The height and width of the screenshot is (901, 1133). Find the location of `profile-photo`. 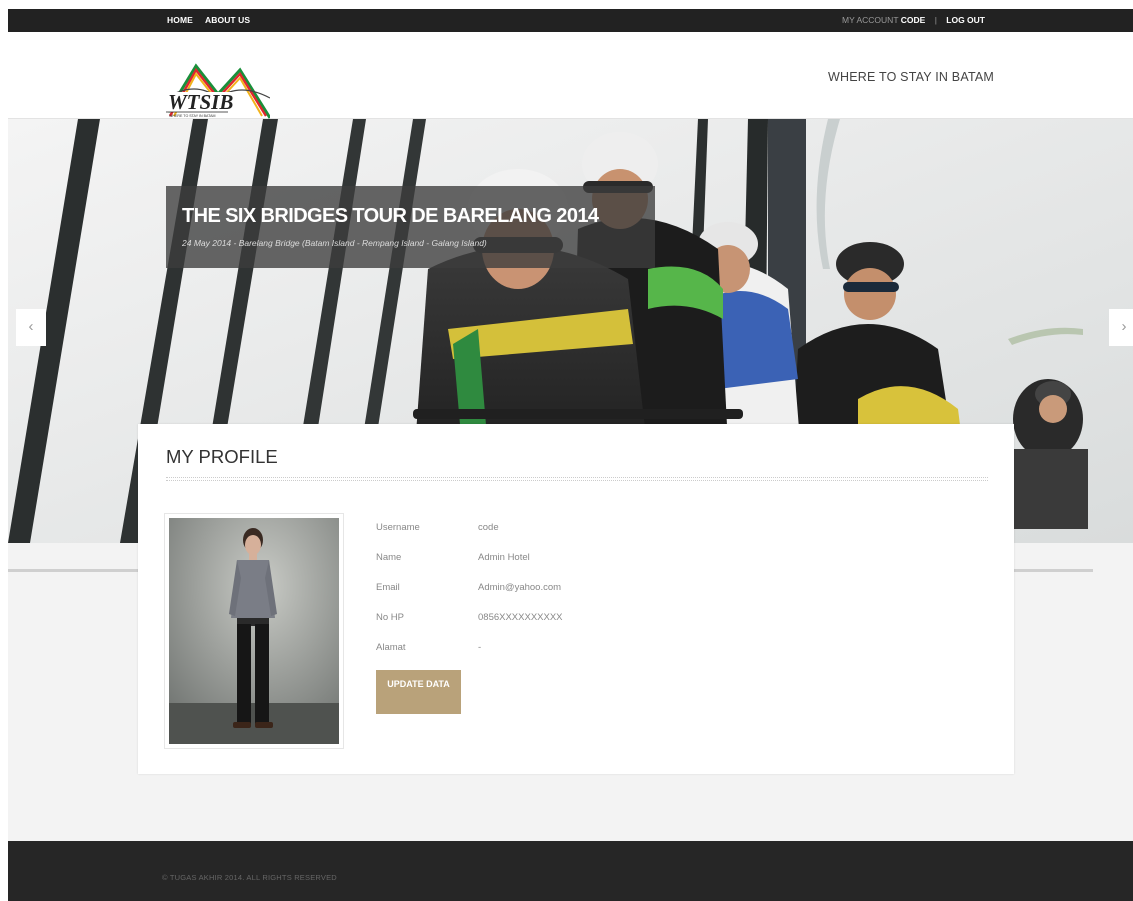

profile-photo is located at coordinates (254, 631).